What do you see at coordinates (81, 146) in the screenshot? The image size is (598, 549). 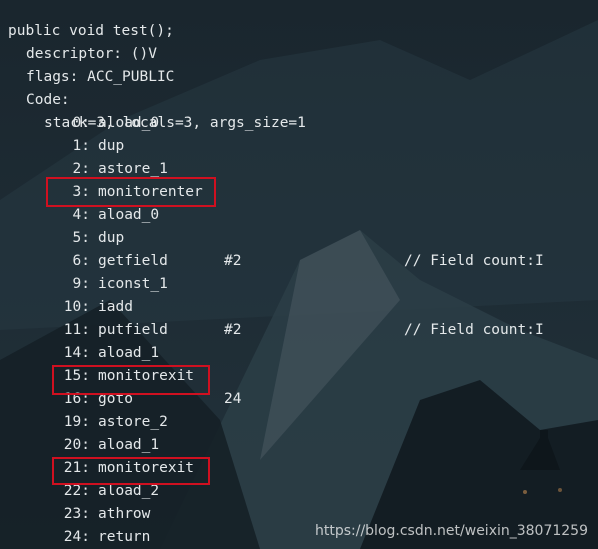 I see `instruction-index: 1:` at bounding box center [81, 146].